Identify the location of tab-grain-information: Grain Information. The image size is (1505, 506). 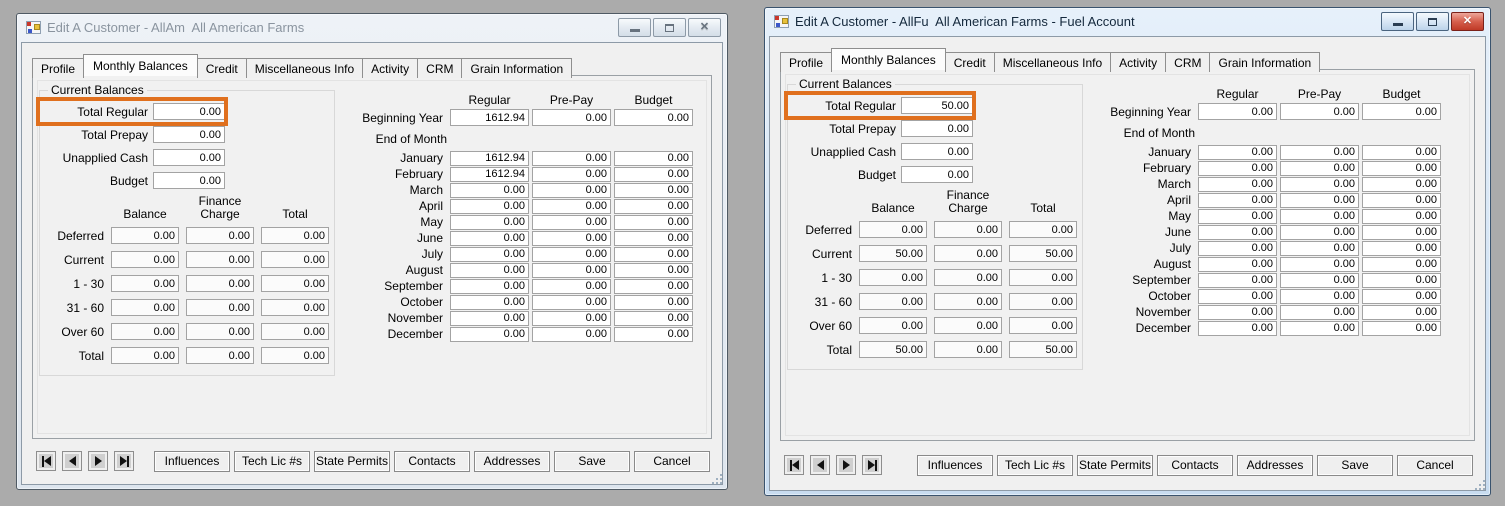
(1265, 62).